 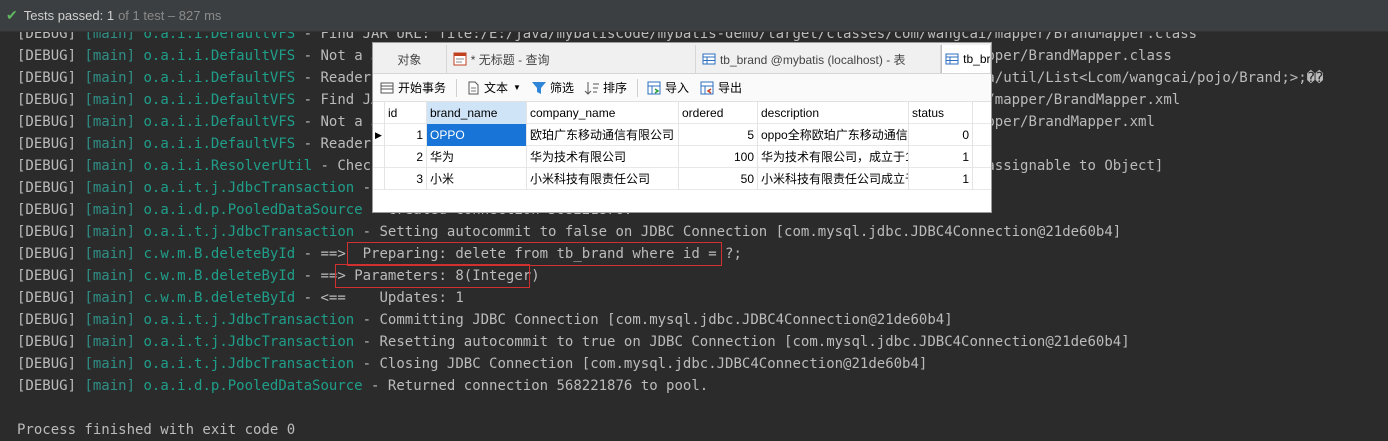 What do you see at coordinates (966, 59) in the screenshot?
I see `tab-table-brand-active: tb_brand` at bounding box center [966, 59].